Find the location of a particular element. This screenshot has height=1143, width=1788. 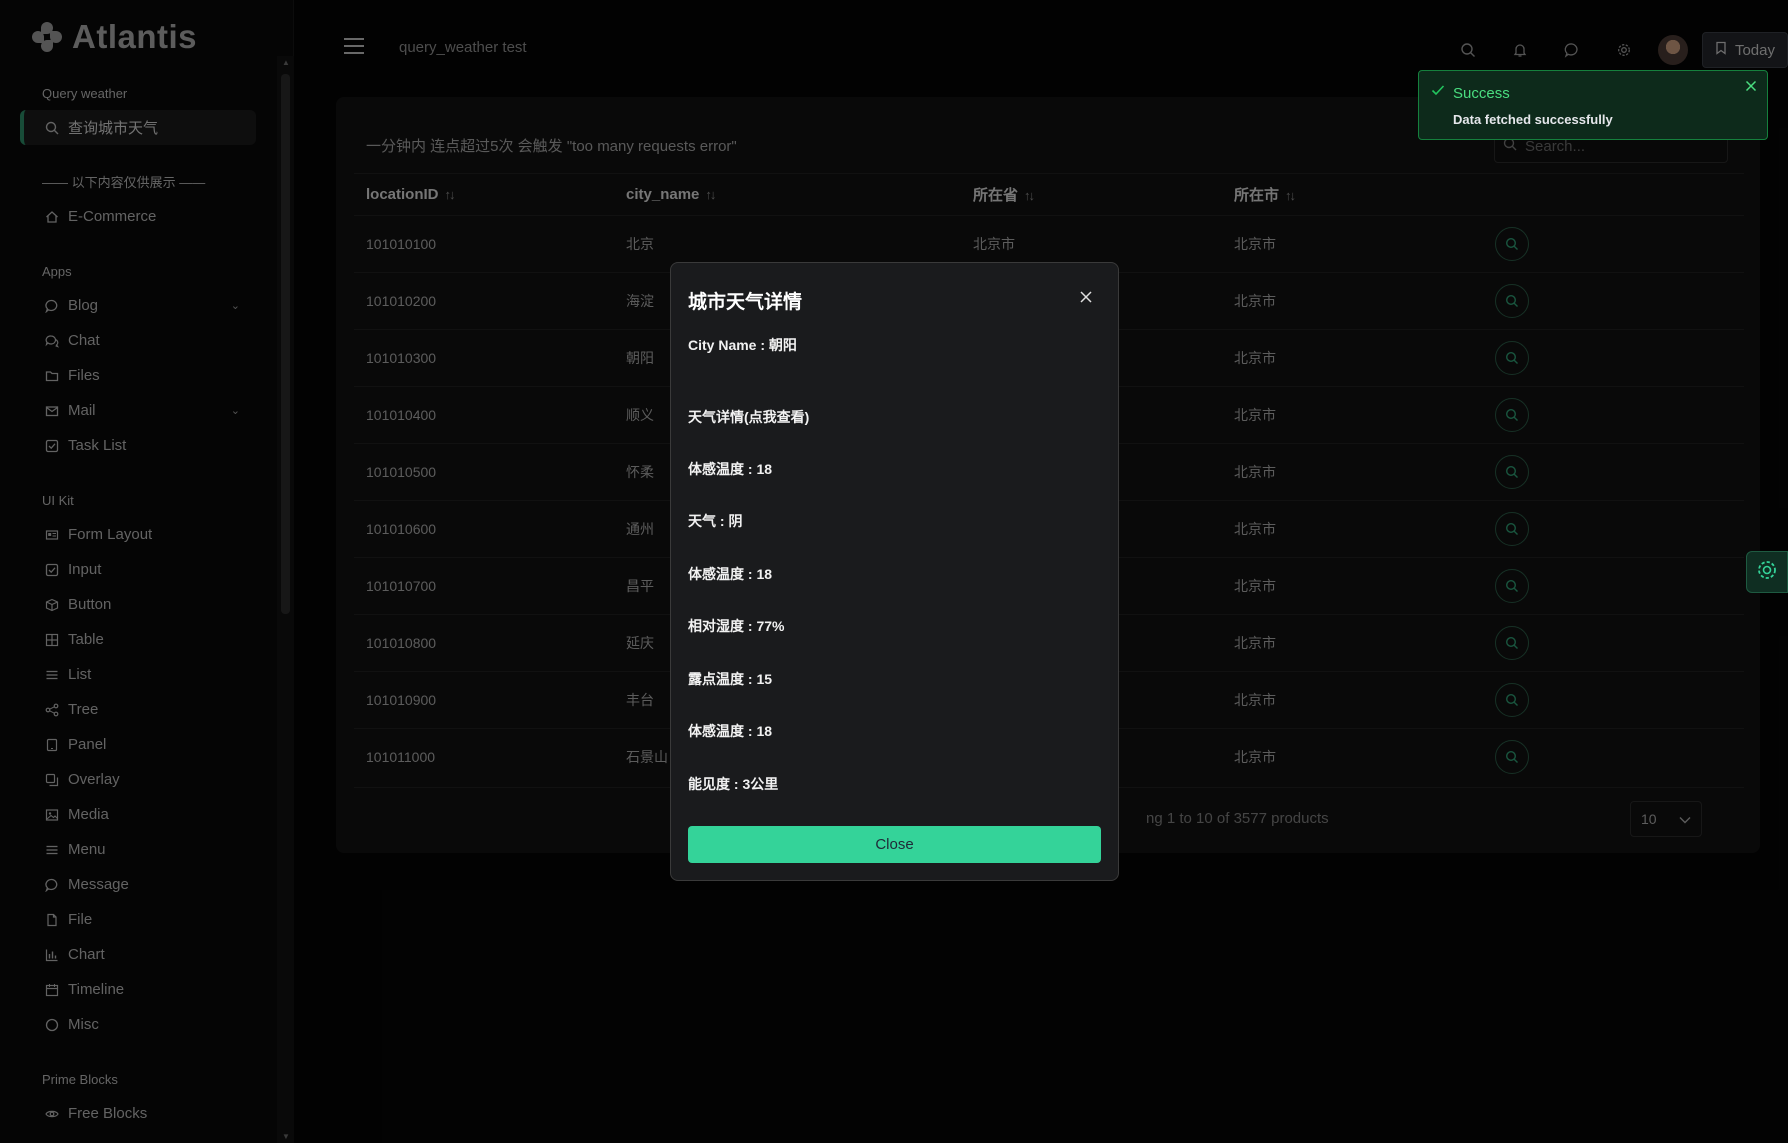

detail-line: 能见度 : 3公里 is located at coordinates (733, 784).